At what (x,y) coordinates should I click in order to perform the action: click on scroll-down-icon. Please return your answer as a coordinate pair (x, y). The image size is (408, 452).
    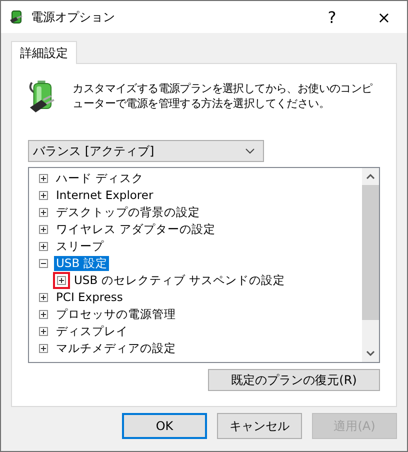
    Looking at the image, I should click on (370, 353).